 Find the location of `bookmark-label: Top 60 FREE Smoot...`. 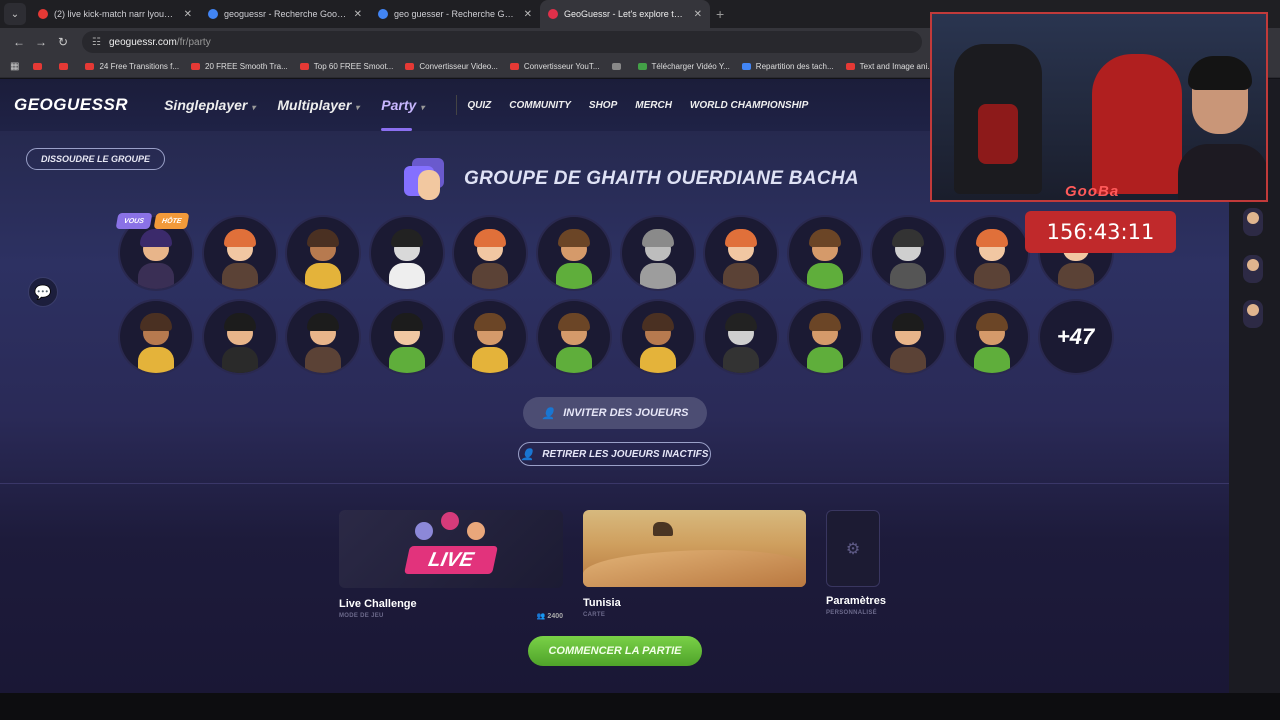

bookmark-label: Top 60 FREE Smoot... is located at coordinates (353, 66).